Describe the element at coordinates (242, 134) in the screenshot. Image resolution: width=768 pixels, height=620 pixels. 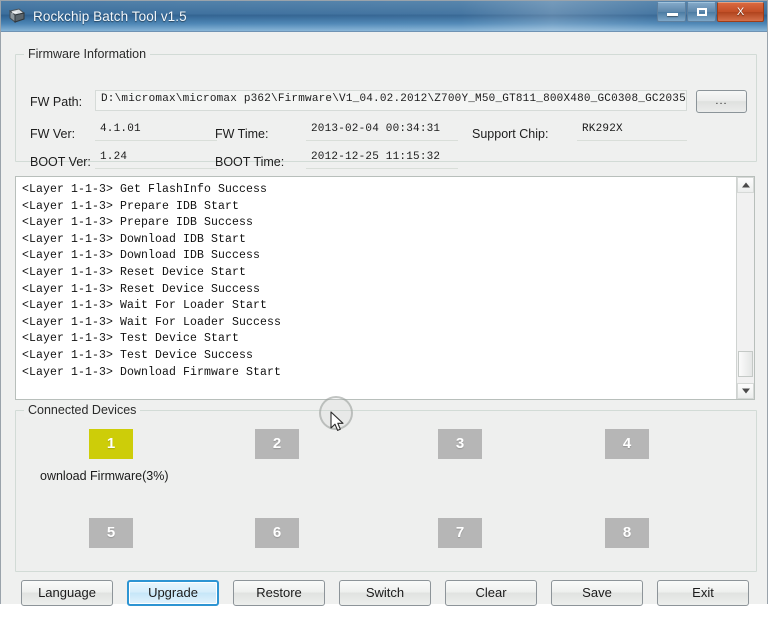
I see `fw-time-label: FW Time:` at that location.